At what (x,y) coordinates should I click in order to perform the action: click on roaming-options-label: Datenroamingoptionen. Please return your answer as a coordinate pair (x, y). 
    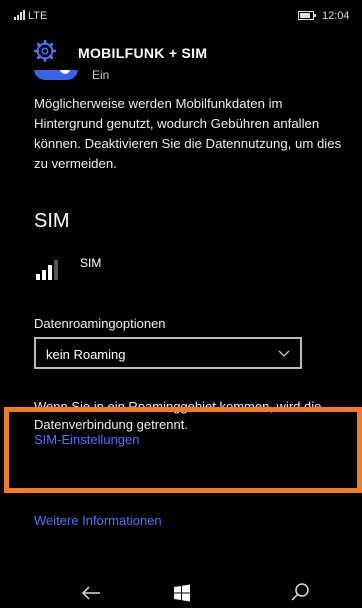
    Looking at the image, I should click on (100, 323).